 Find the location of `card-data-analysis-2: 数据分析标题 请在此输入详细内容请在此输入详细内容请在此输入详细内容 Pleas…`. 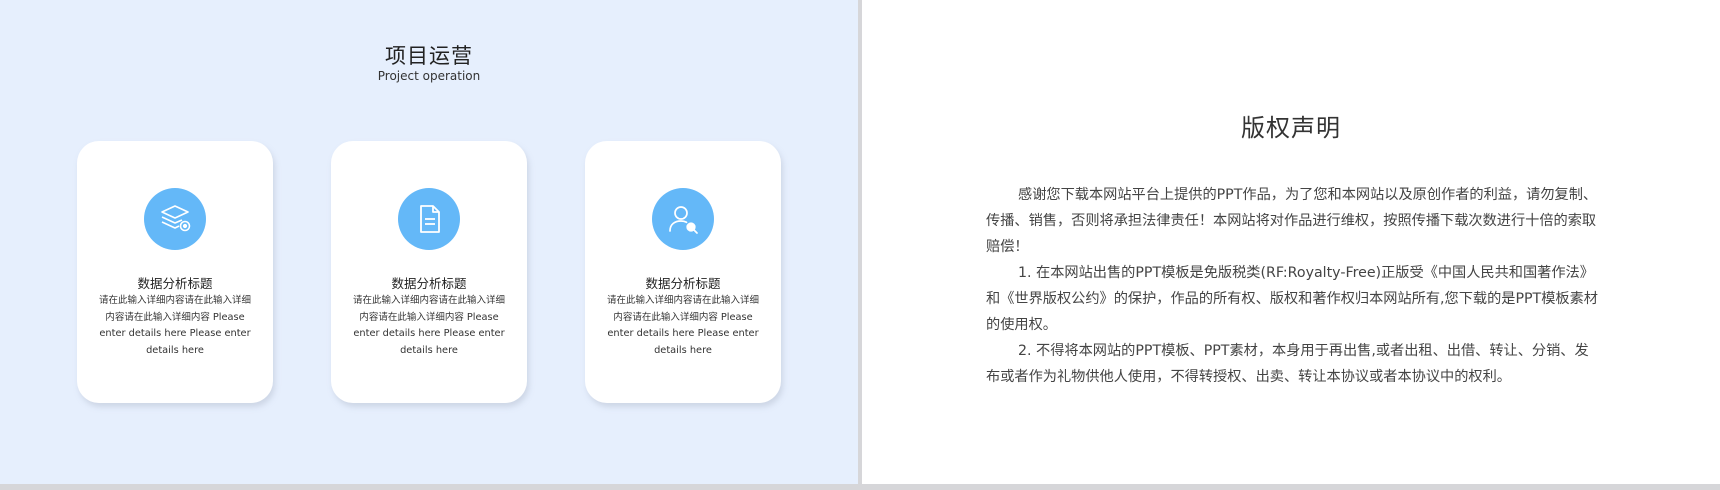

card-data-analysis-2: 数据分析标题 请在此输入详细内容请在此输入详细内容请在此输入详细内容 Pleas… is located at coordinates (429, 272).